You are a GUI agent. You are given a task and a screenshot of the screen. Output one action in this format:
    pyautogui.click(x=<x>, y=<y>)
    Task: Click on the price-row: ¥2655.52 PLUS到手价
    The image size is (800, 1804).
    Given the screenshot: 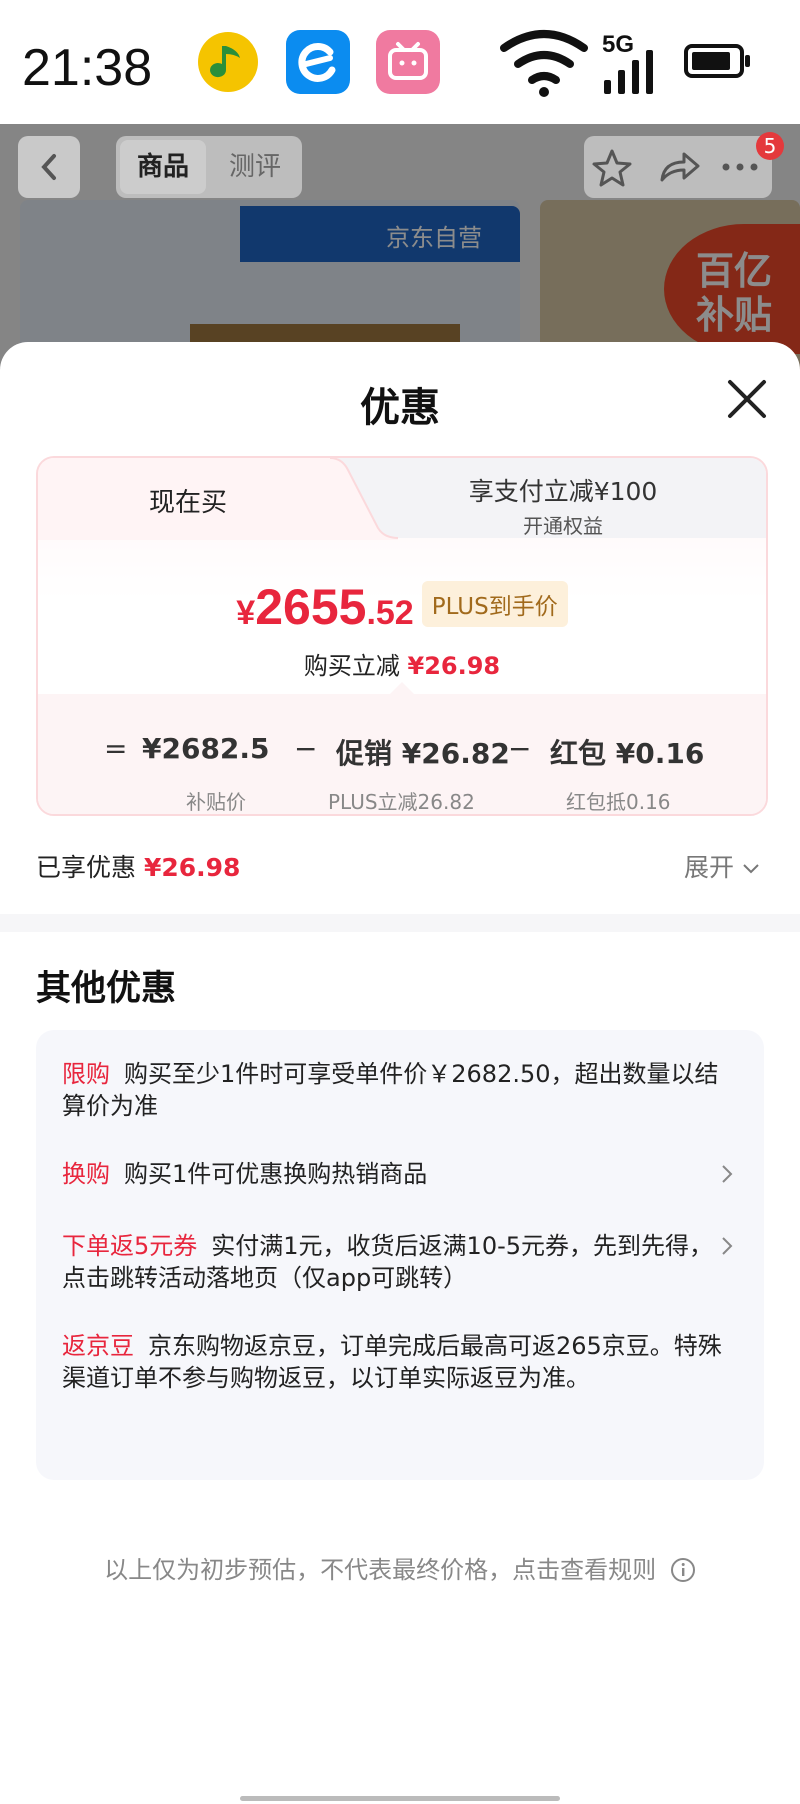 What is the action you would take?
    pyautogui.click(x=402, y=607)
    